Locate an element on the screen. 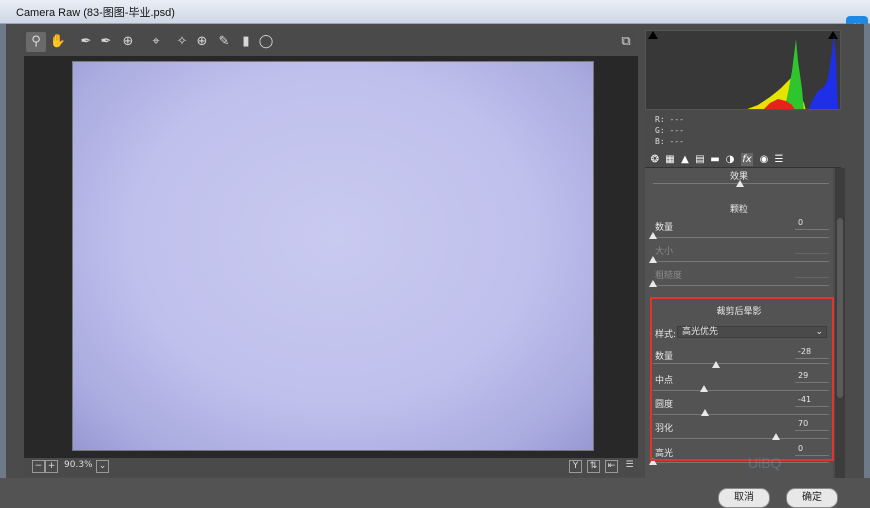  grain-roughness-value is located at coordinates (812, 272).